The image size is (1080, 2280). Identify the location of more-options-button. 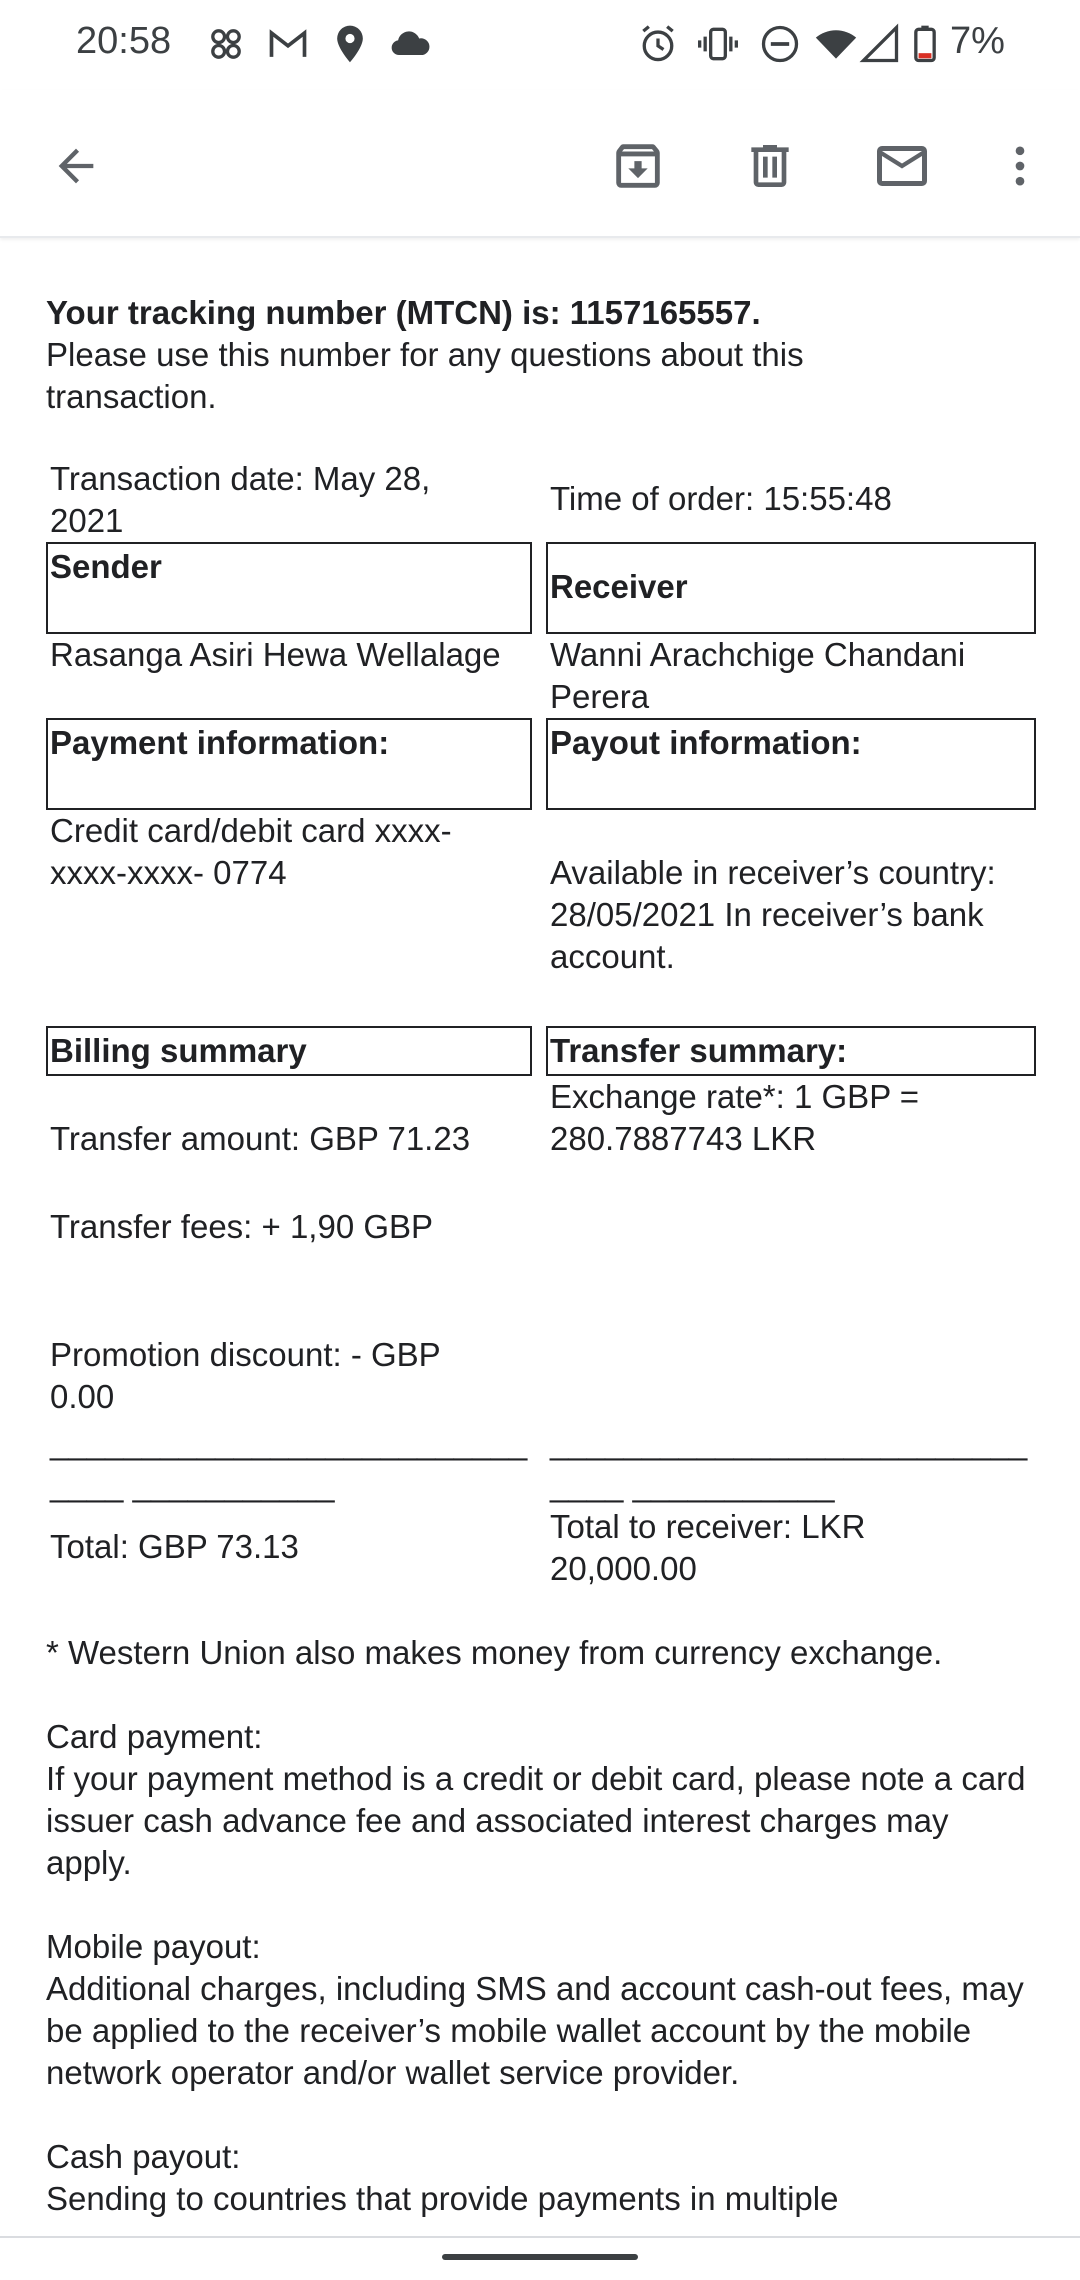
(1020, 166).